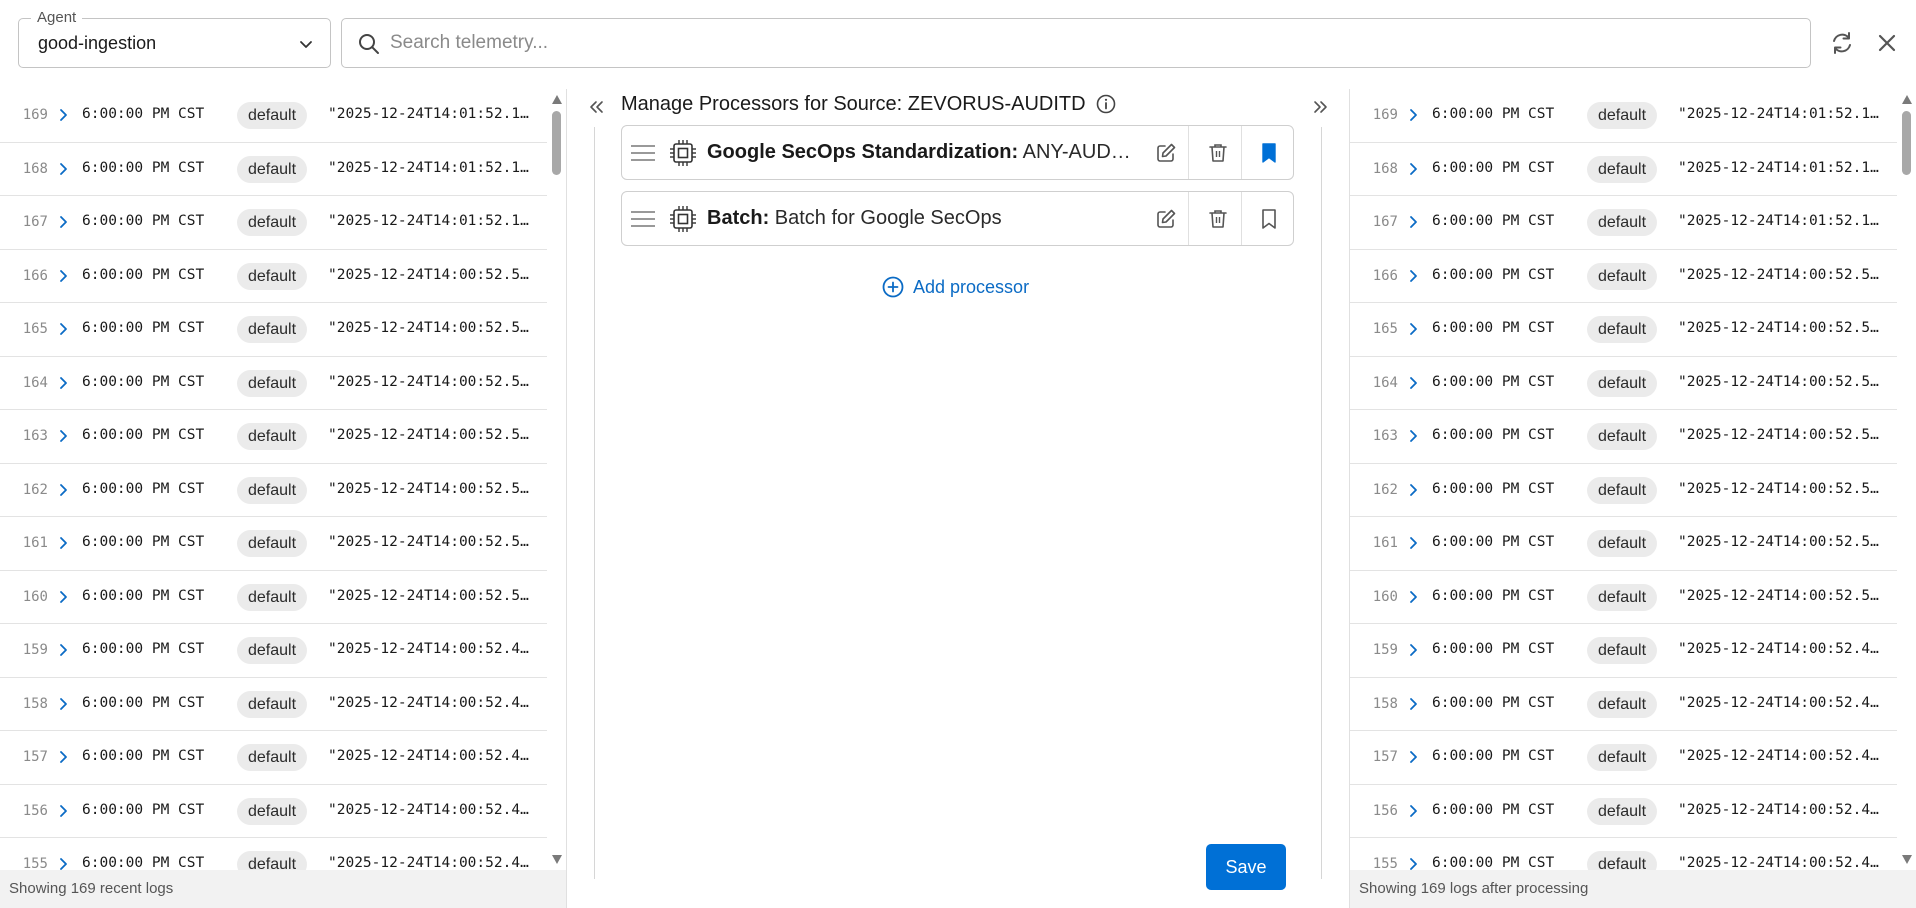  What do you see at coordinates (1246, 867) in the screenshot?
I see `save-button: Save` at bounding box center [1246, 867].